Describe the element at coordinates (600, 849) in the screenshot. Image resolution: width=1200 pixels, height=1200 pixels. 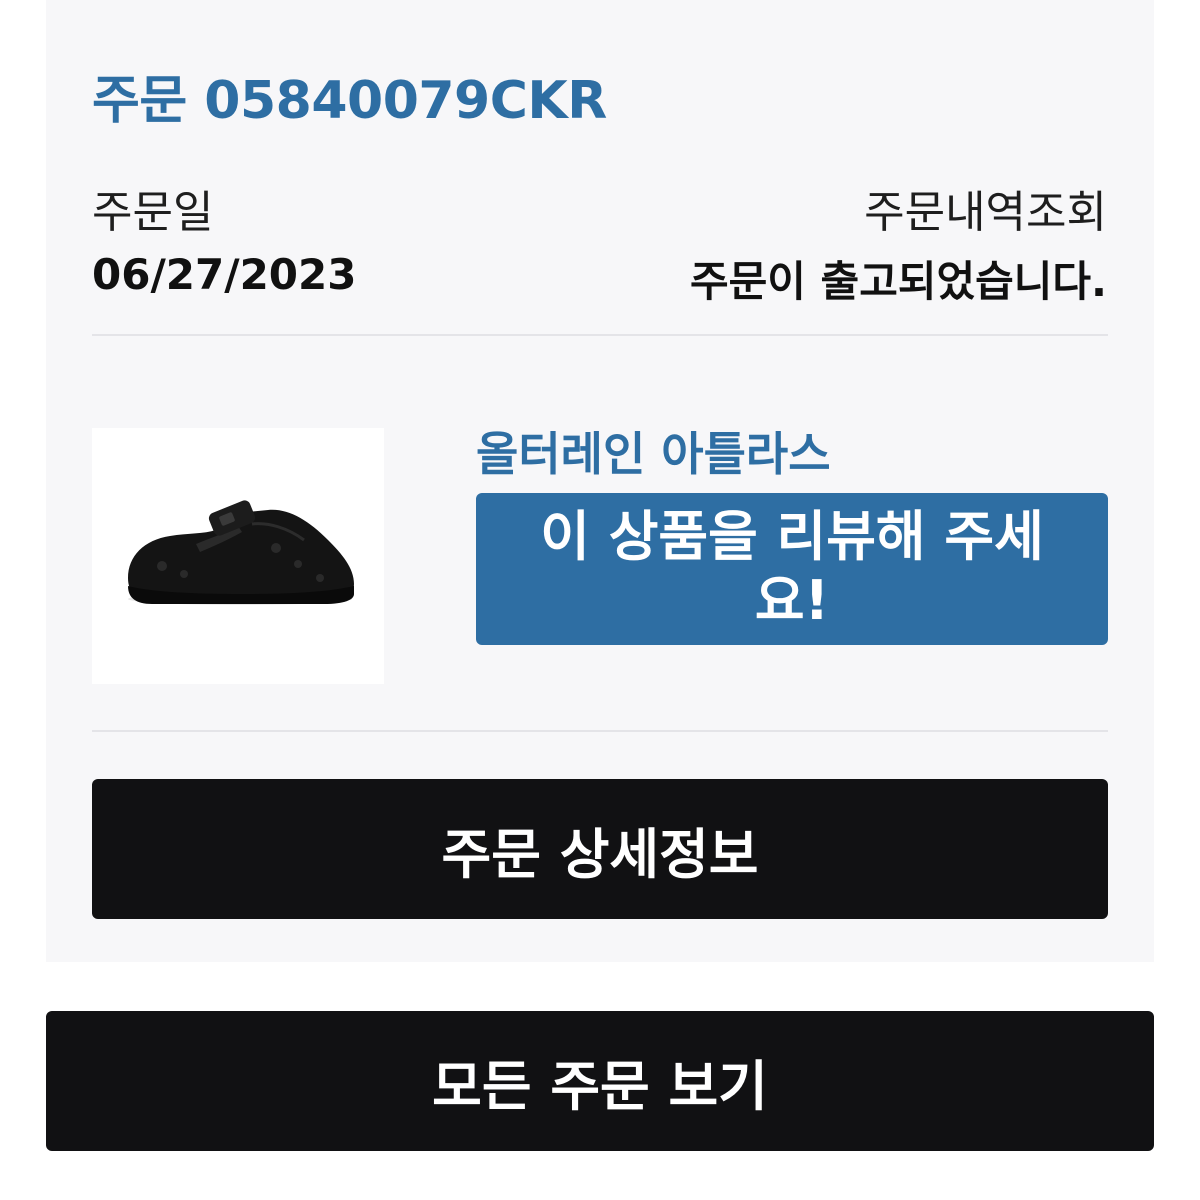
I see `order-detail-button: 주문 상세정보` at that location.